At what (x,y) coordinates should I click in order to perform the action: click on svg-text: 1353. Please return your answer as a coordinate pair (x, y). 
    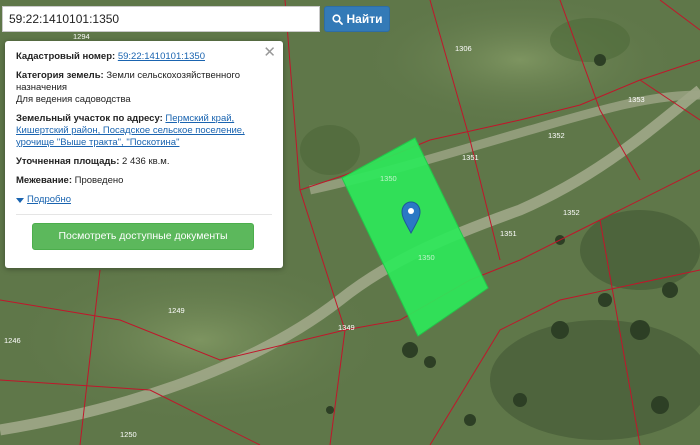
    Looking at the image, I should click on (636, 99).